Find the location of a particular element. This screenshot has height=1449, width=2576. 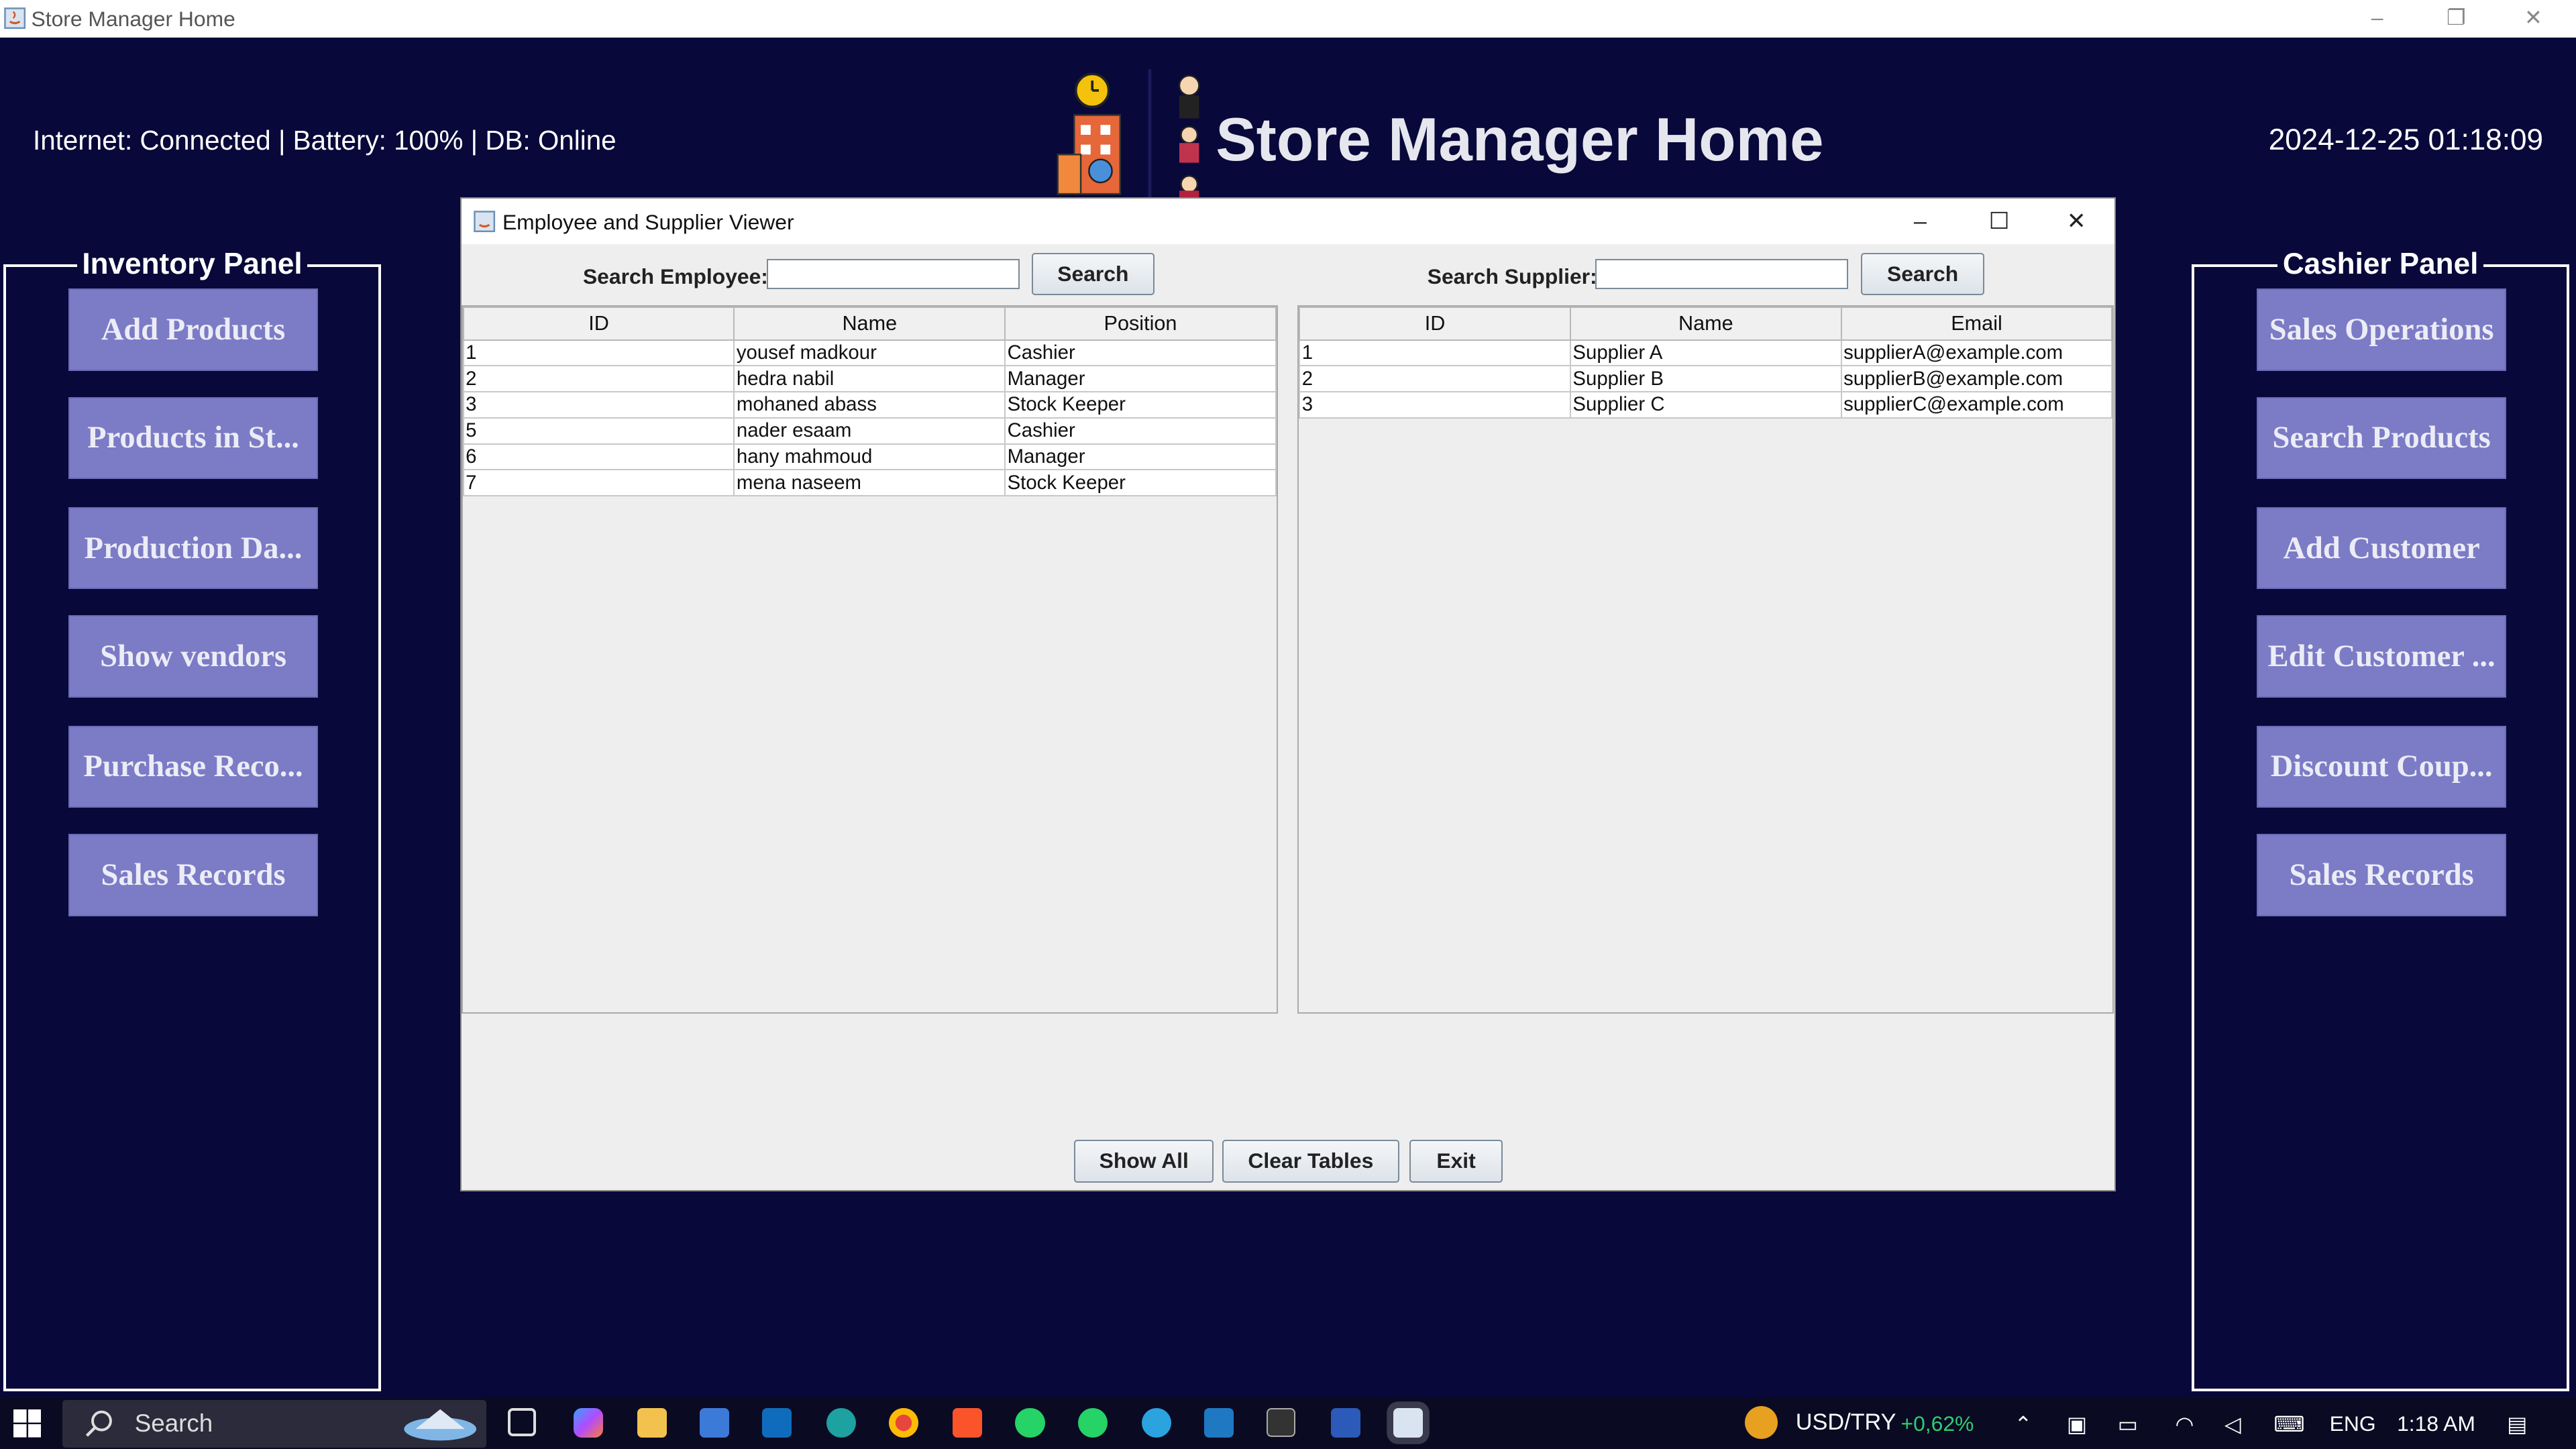

add-products-button: Add Products is located at coordinates (193, 329).